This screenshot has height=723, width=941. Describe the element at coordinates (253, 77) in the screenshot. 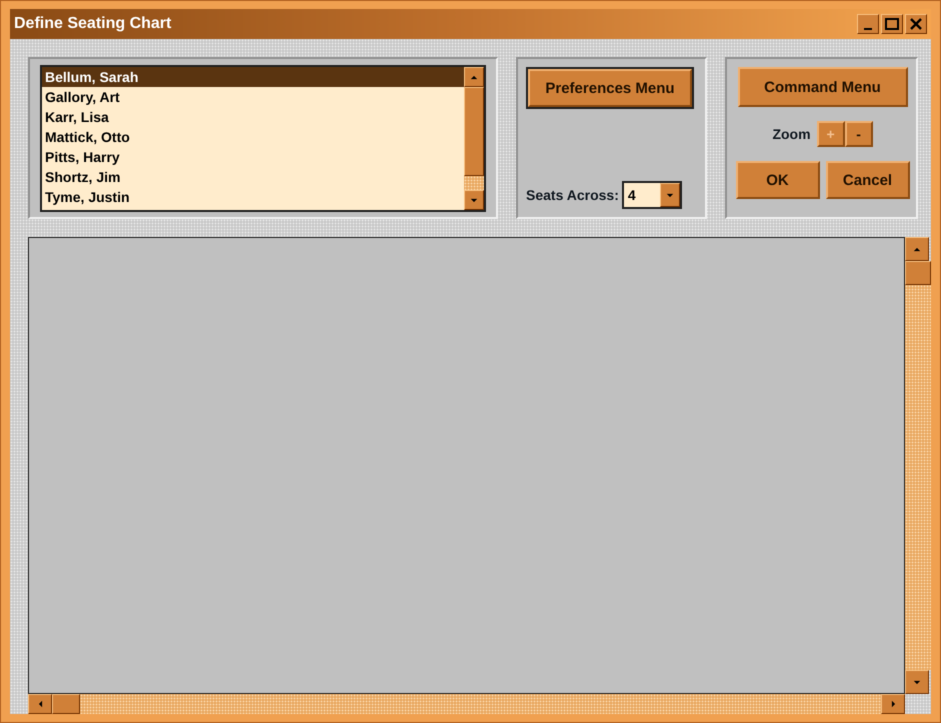

I see `student-item: Bellum, Sarah` at that location.